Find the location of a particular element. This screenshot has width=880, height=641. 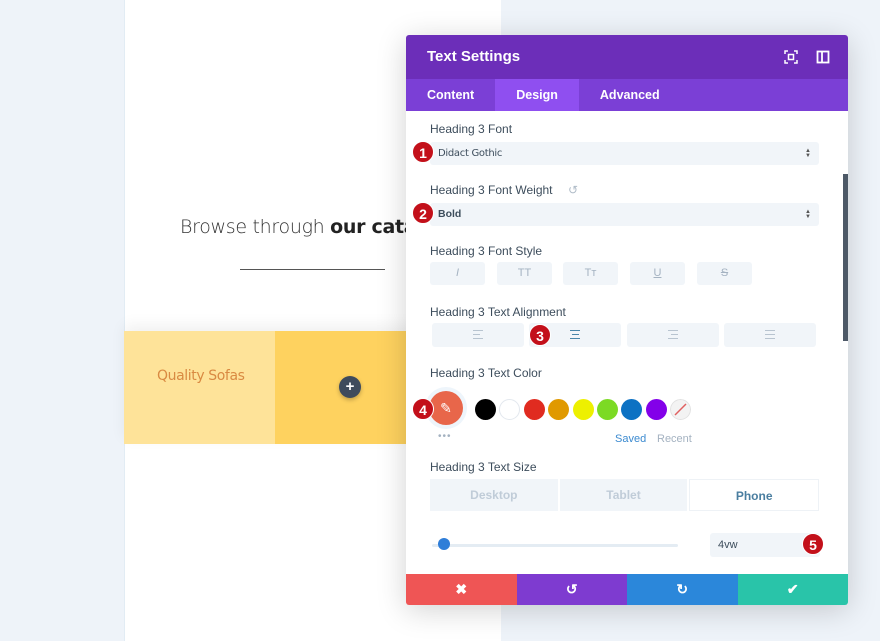

save-button: ✔ is located at coordinates (792, 589).